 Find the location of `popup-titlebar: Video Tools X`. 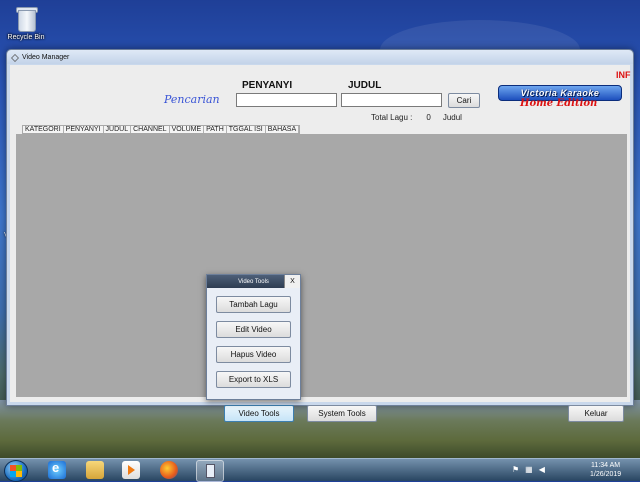

popup-titlebar: Video Tools X is located at coordinates (253, 281).